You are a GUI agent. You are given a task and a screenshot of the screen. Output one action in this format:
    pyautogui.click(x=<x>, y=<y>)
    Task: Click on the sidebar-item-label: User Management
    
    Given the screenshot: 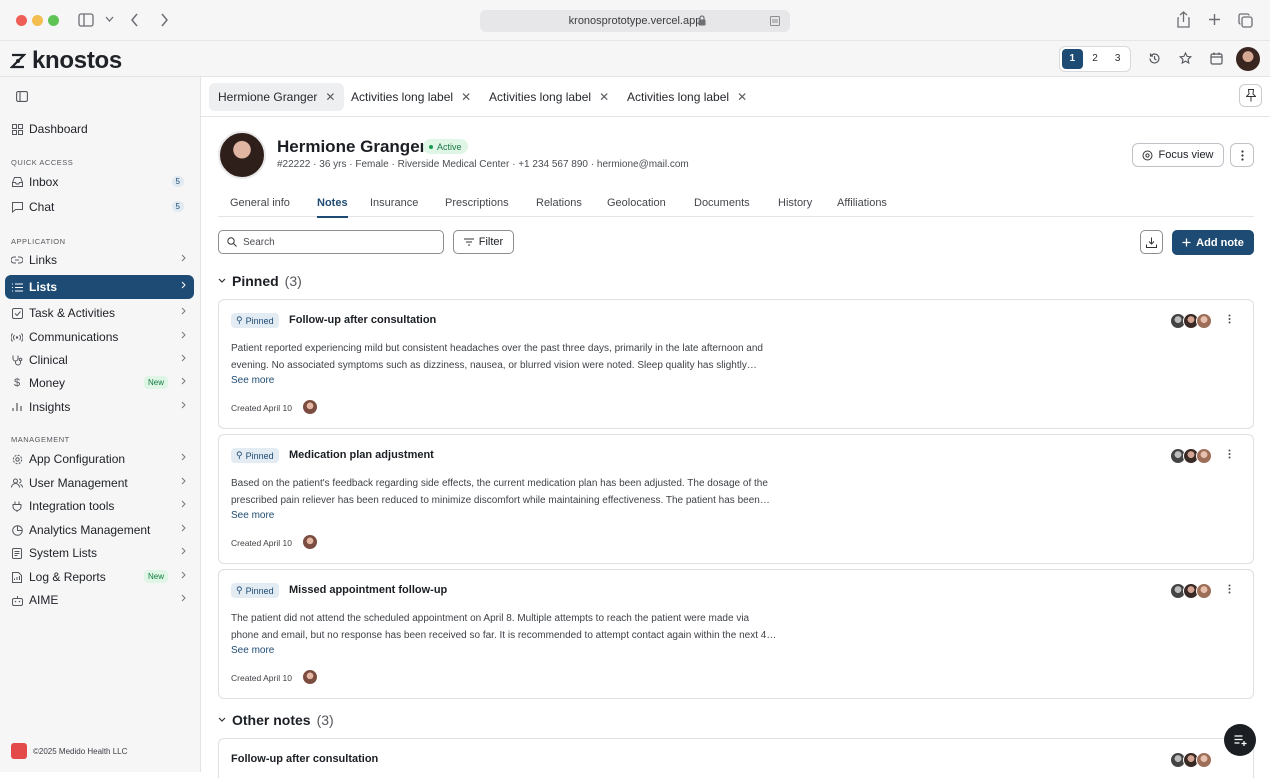 What is the action you would take?
    pyautogui.click(x=78, y=483)
    